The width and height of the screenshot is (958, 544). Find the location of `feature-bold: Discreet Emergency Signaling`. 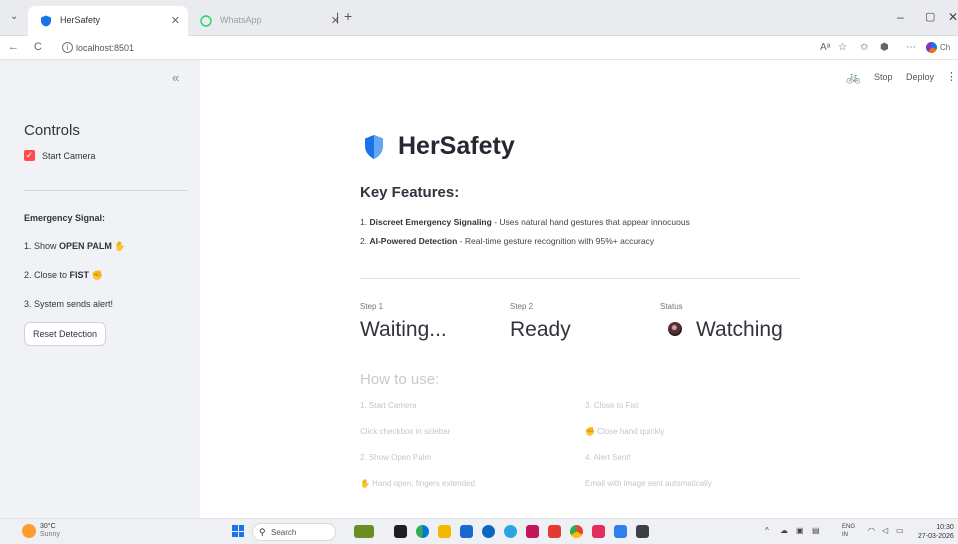

feature-bold: Discreet Emergency Signaling is located at coordinates (430, 222).